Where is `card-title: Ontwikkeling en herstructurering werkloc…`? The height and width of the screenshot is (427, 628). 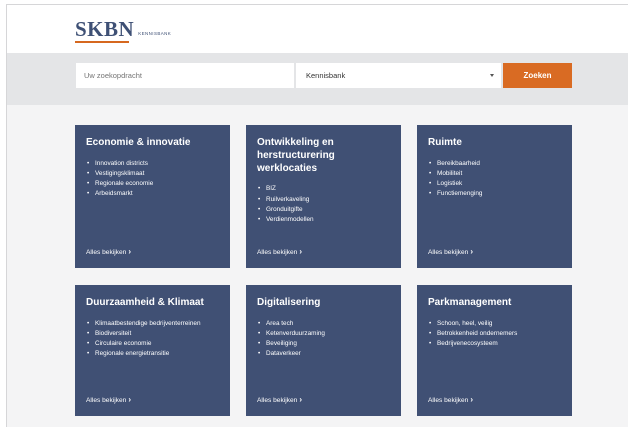 card-title: Ontwikkeling en herstructurering werkloc… is located at coordinates (296, 155).